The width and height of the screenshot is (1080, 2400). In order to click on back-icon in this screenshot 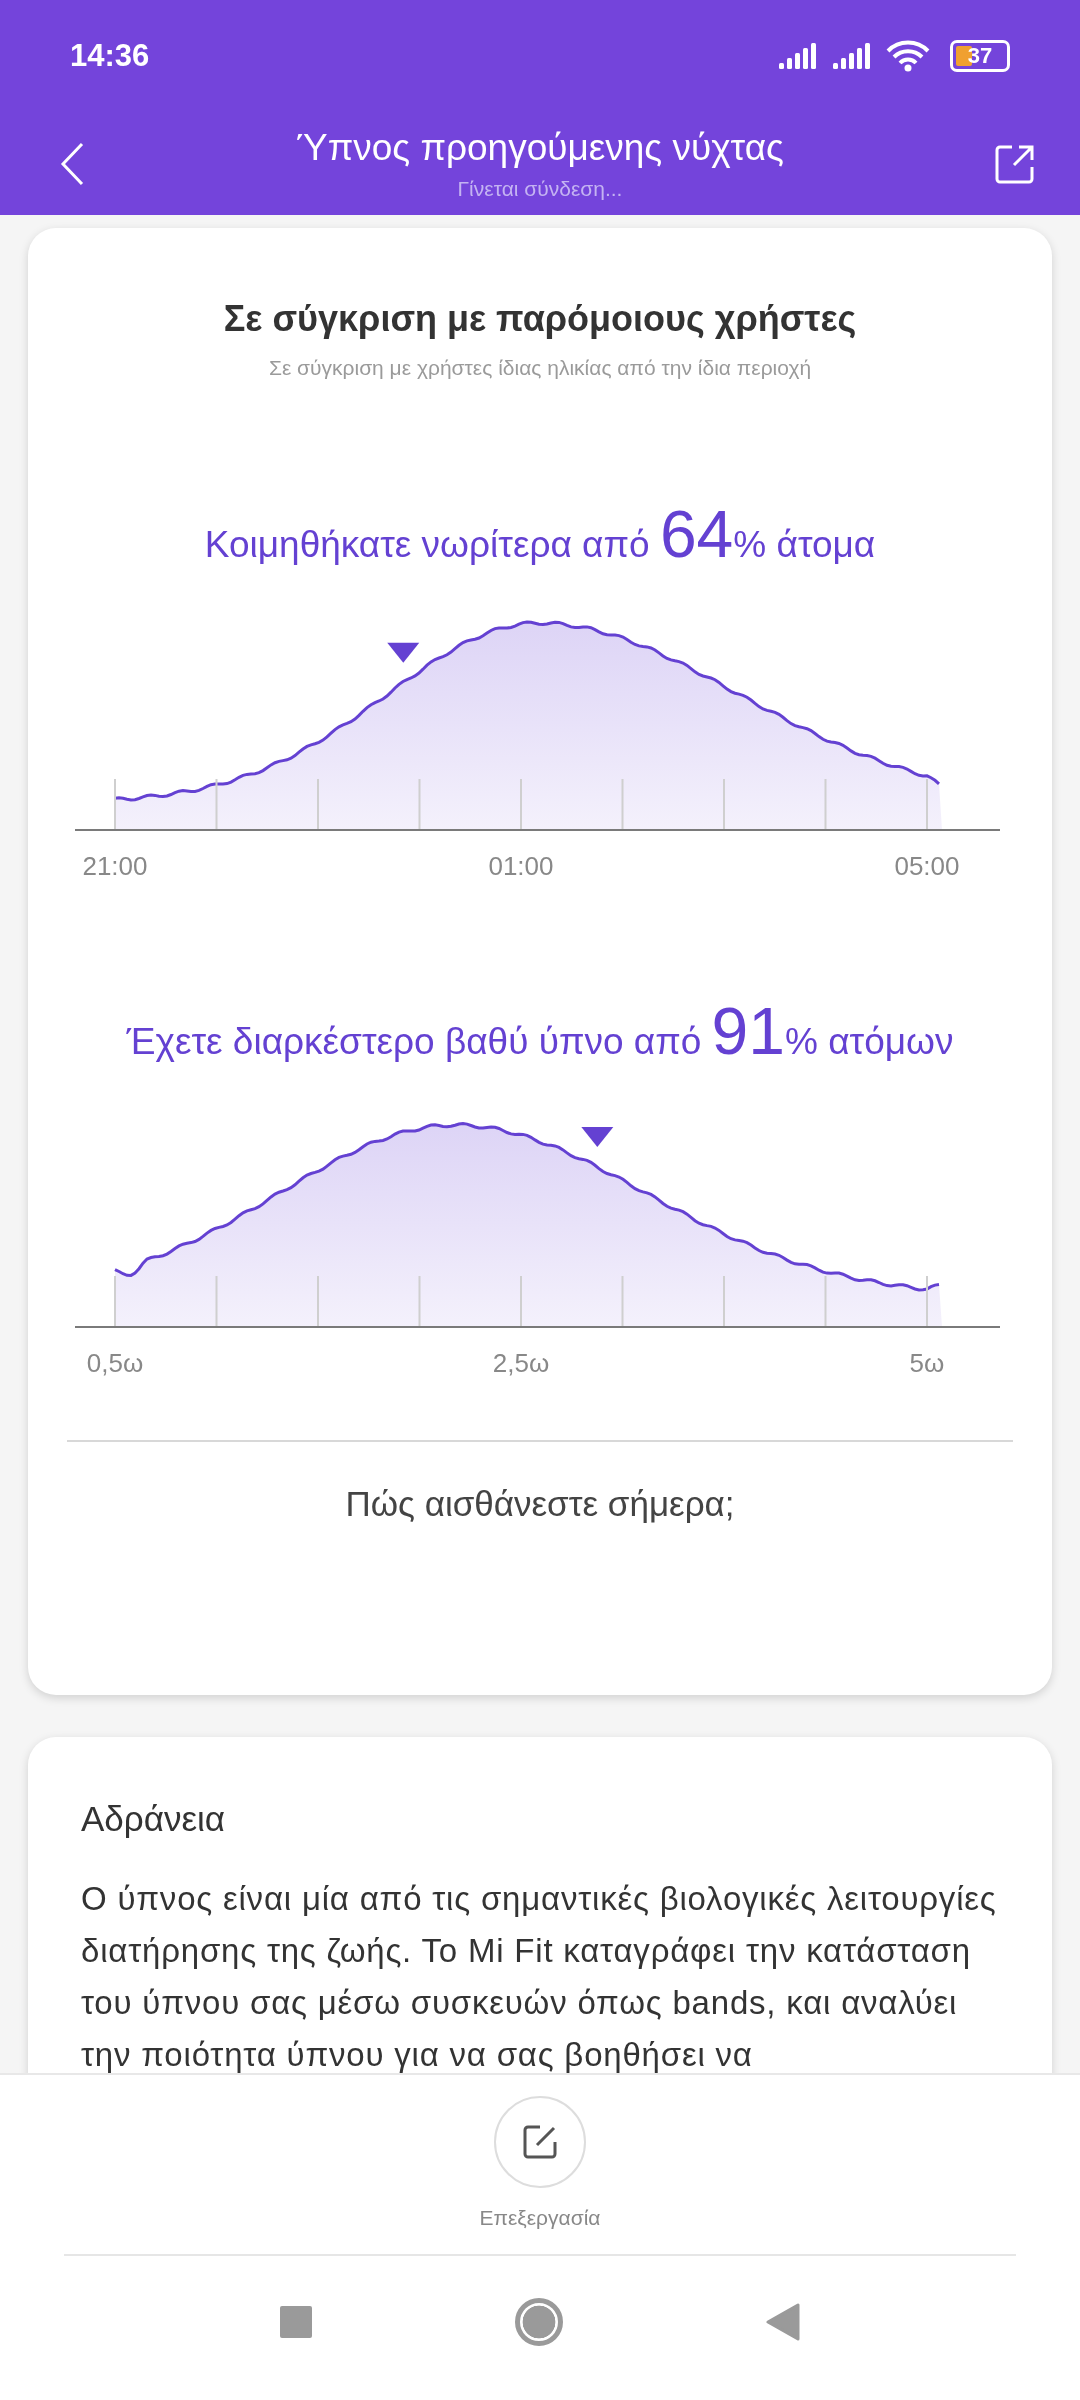, I will do `click(73, 163)`.